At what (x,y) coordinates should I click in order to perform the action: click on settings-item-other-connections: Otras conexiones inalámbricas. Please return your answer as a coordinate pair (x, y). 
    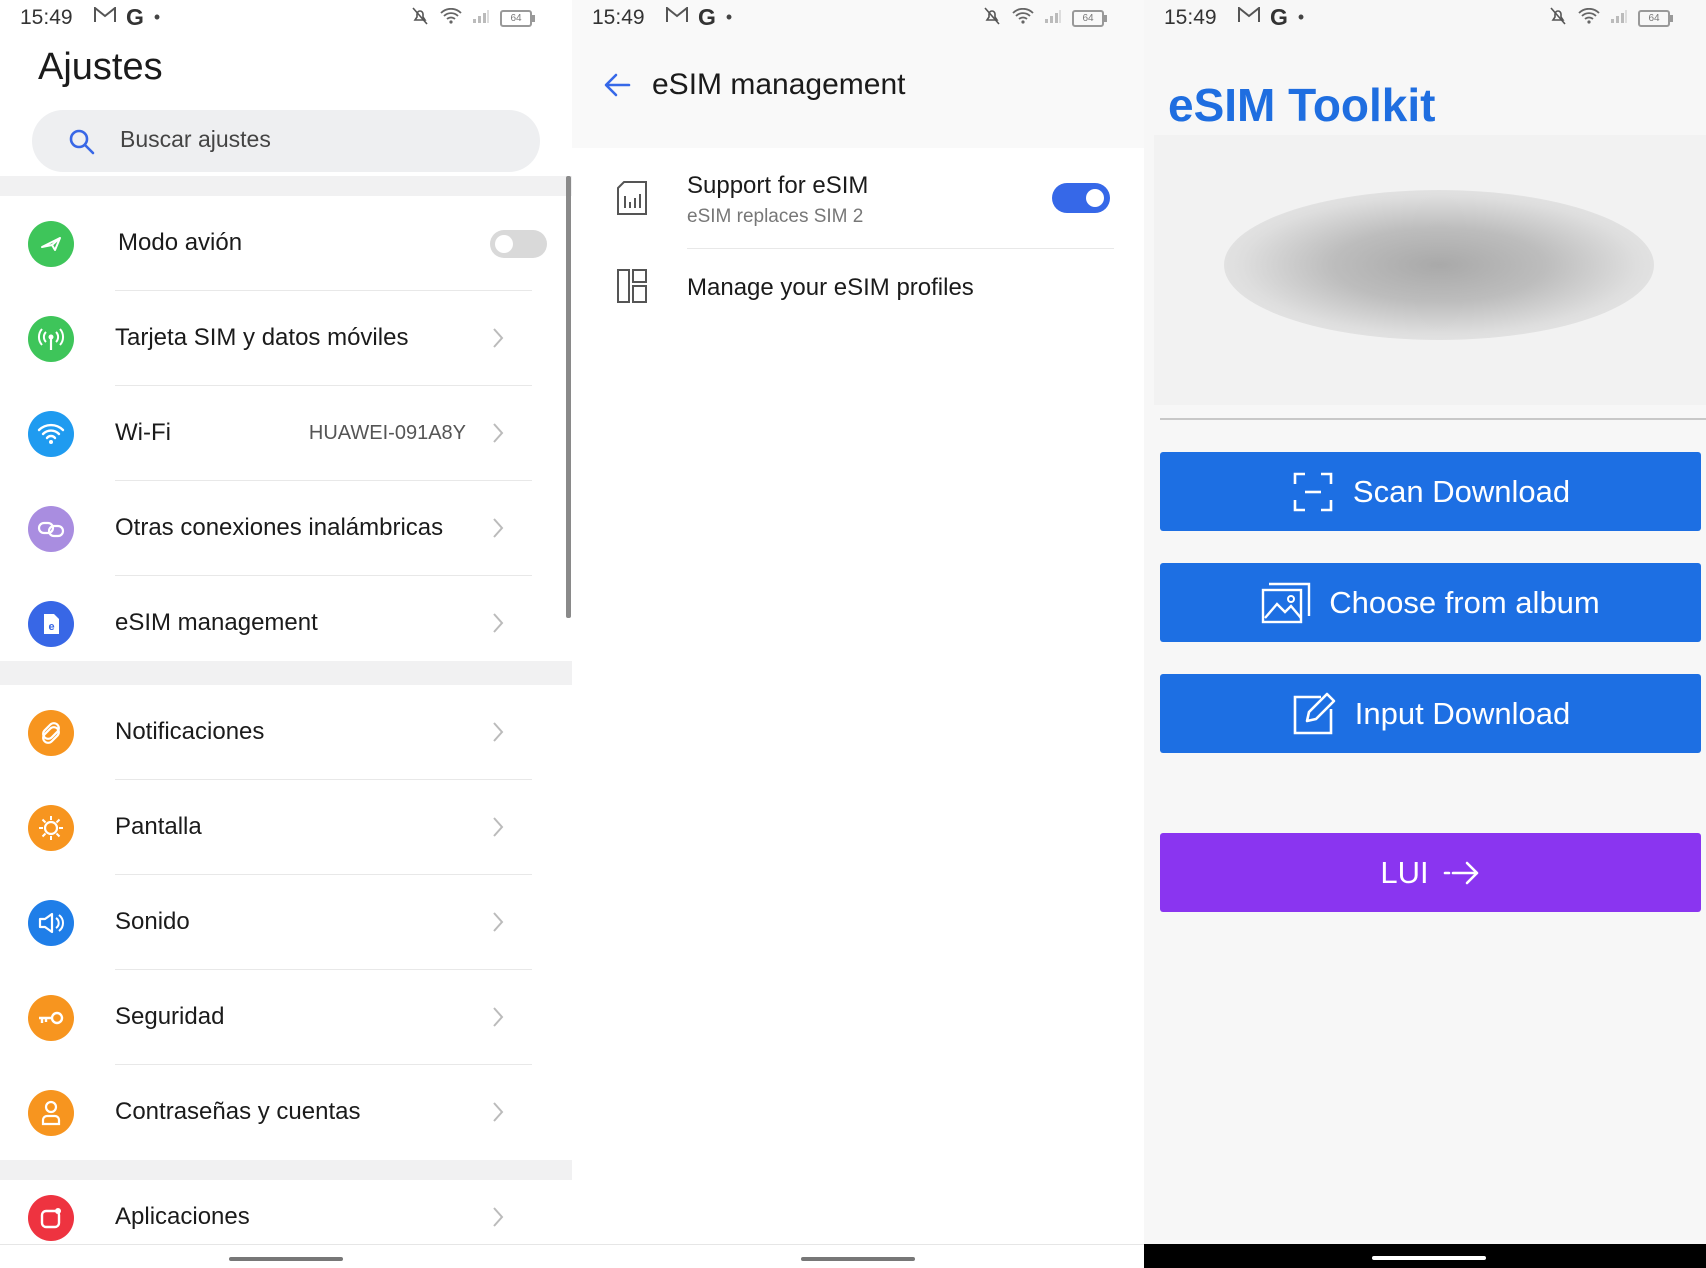
    Looking at the image, I should click on (286, 528).